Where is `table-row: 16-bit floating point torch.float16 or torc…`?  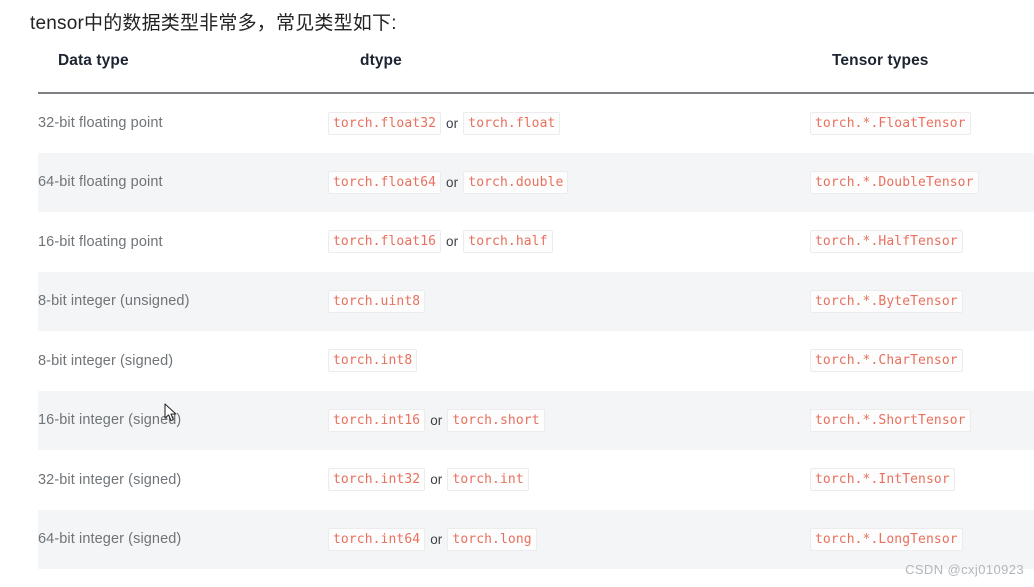
table-row: 16-bit floating point torch.float16 or torc… is located at coordinates (536, 242).